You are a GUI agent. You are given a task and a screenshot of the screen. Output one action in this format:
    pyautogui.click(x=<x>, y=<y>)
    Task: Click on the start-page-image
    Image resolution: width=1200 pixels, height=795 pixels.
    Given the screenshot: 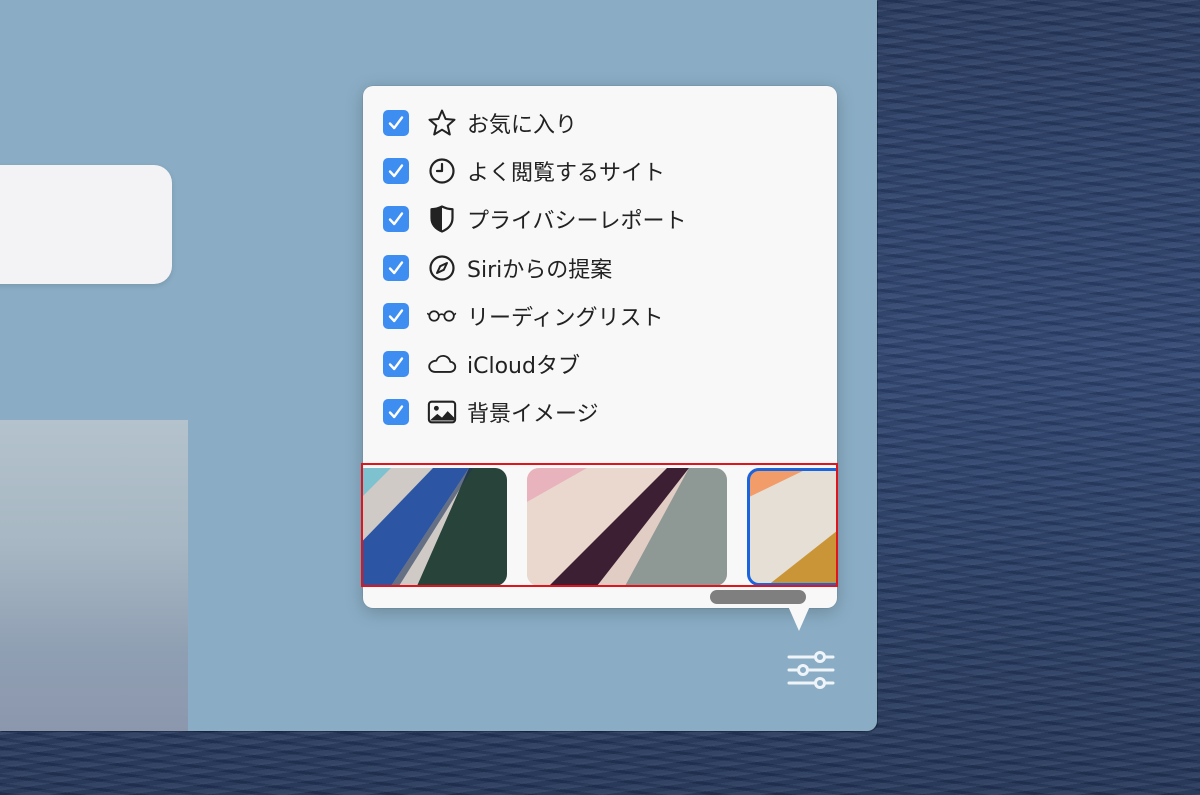 What is the action you would take?
    pyautogui.click(x=94, y=575)
    